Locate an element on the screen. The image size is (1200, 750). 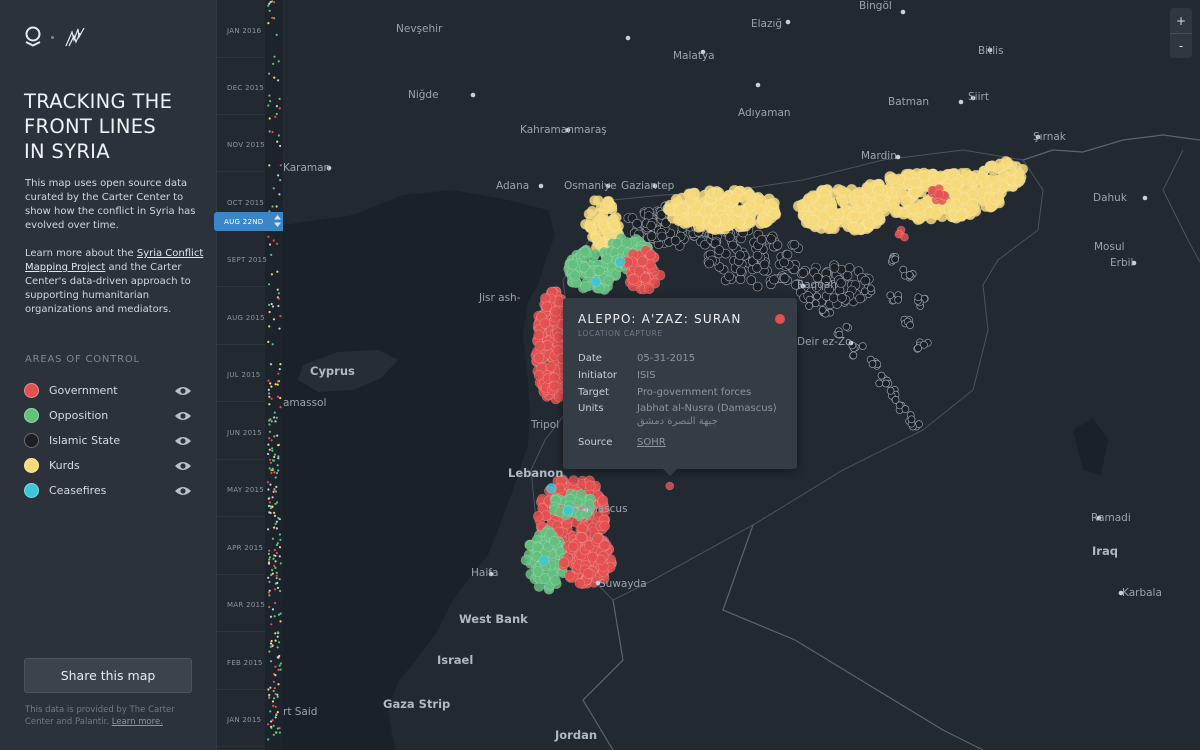
place-label: Adana is located at coordinates (513, 186).